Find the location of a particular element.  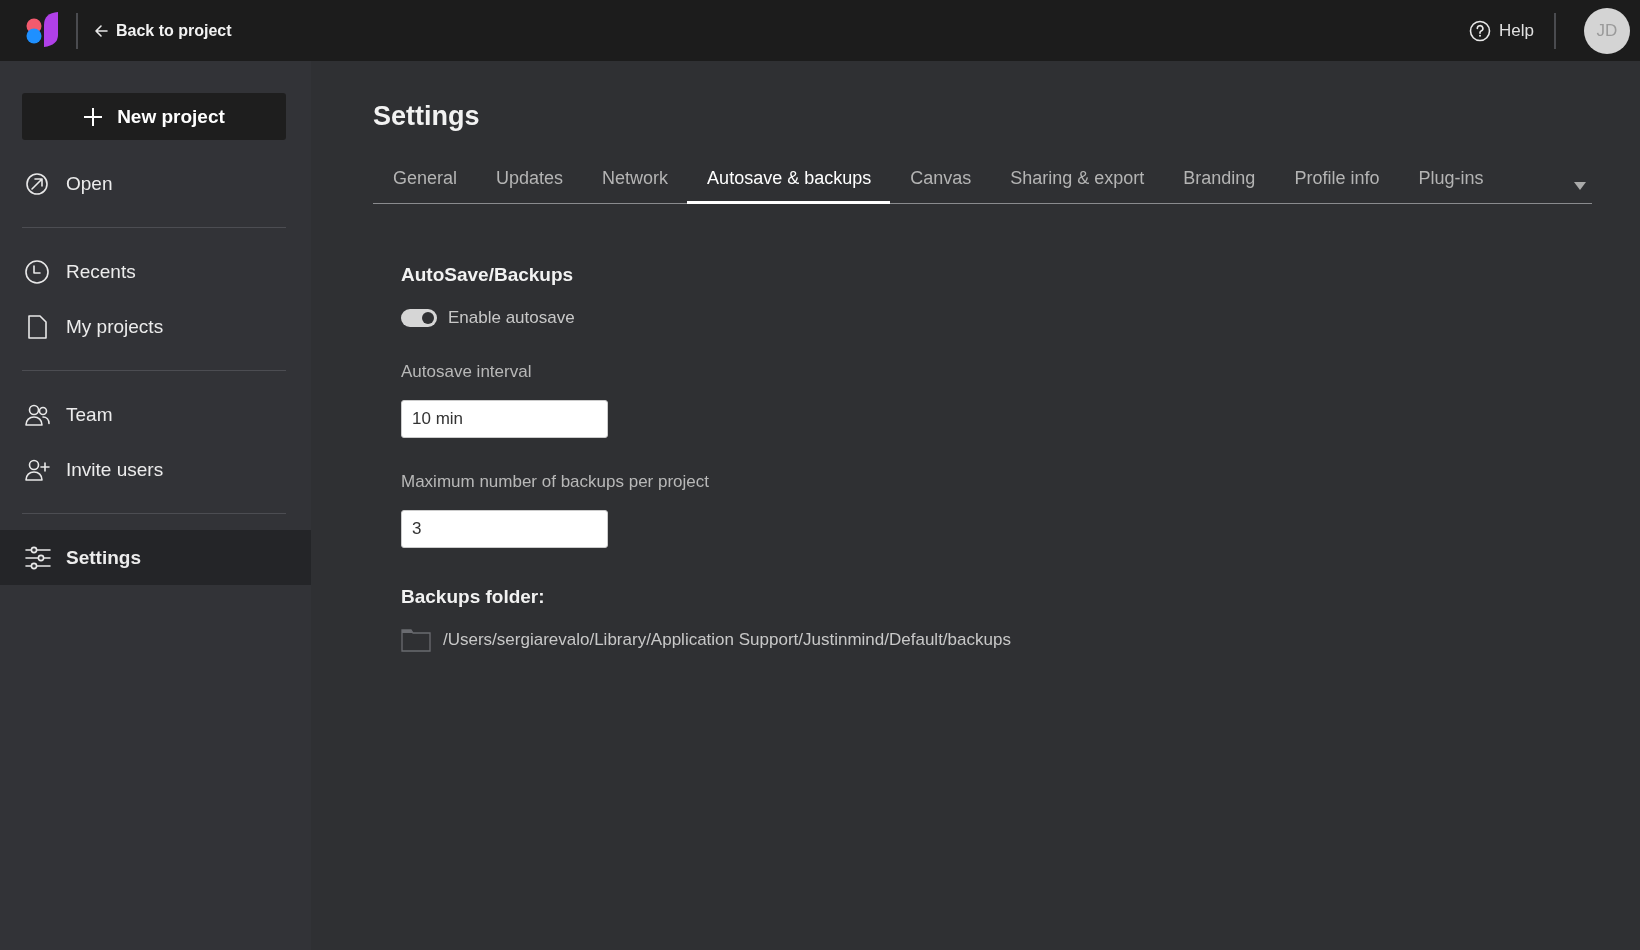

toggle-switch is located at coordinates (419, 318).